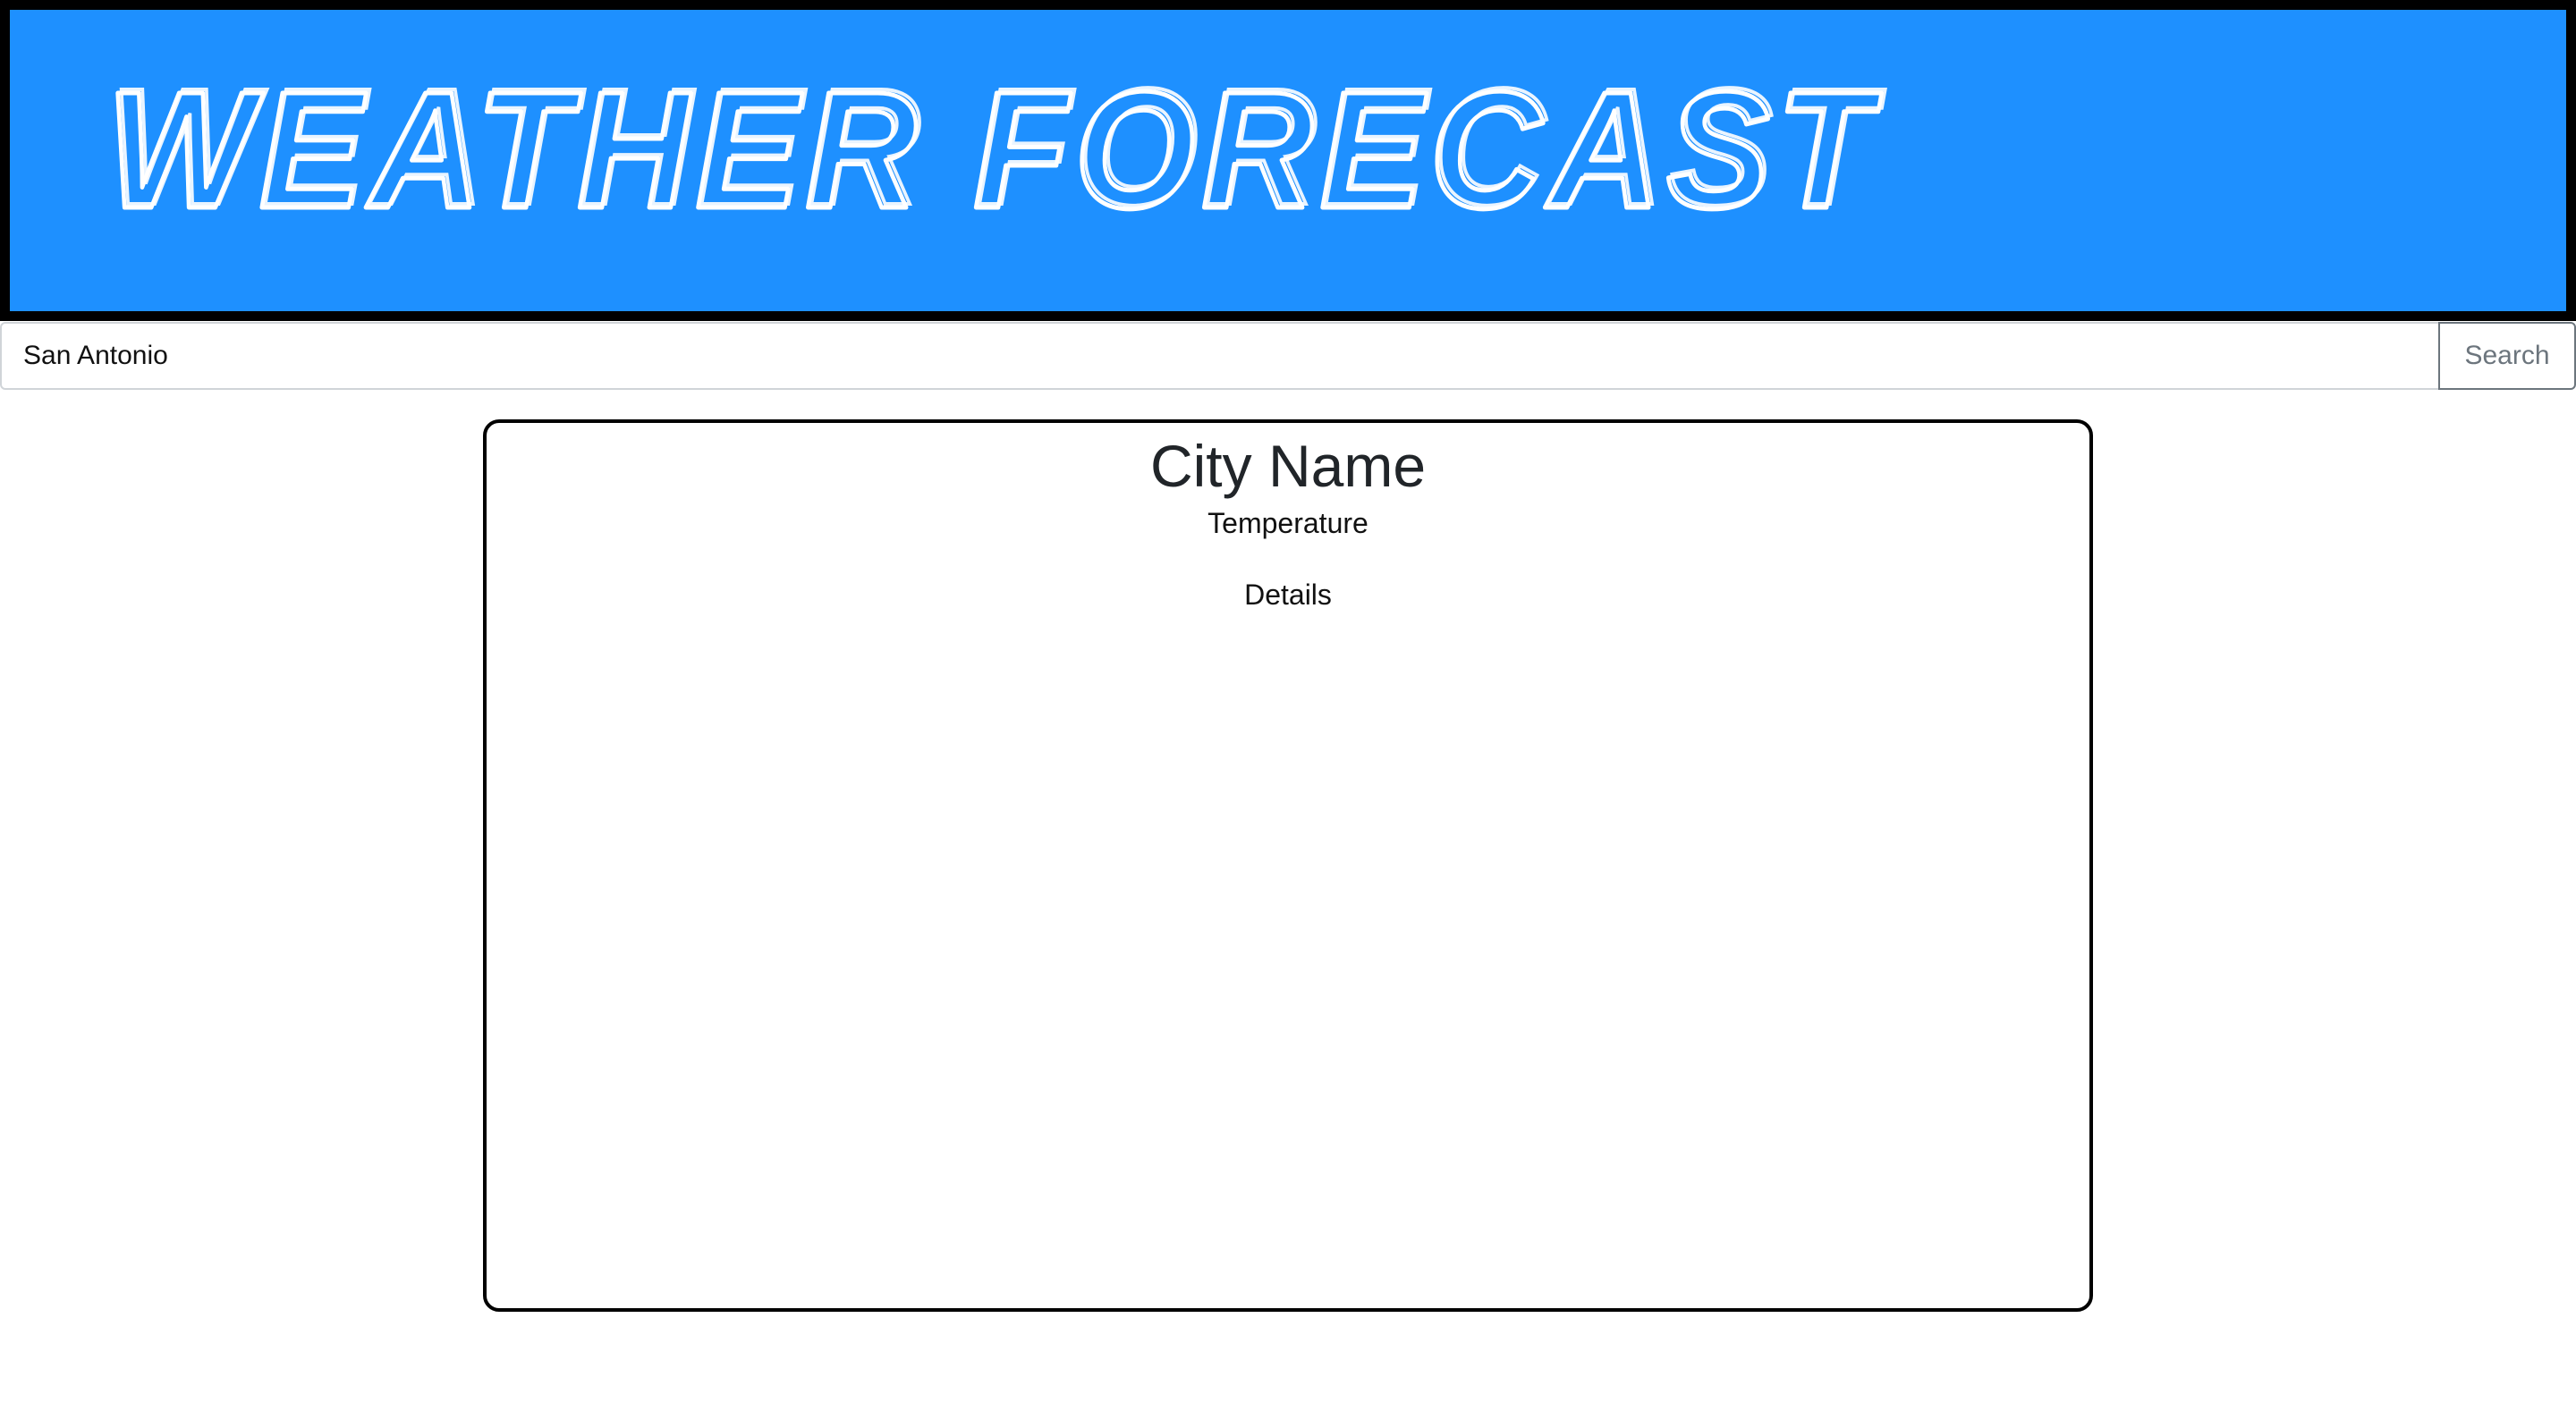 Image resolution: width=2576 pixels, height=1411 pixels. Describe the element at coordinates (1220, 356) in the screenshot. I see `search-input` at that location.